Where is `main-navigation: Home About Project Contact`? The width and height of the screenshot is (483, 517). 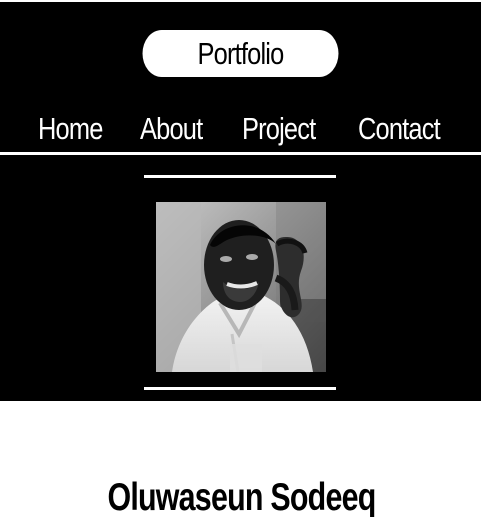
main-navigation: Home About Project Contact is located at coordinates (241, 129).